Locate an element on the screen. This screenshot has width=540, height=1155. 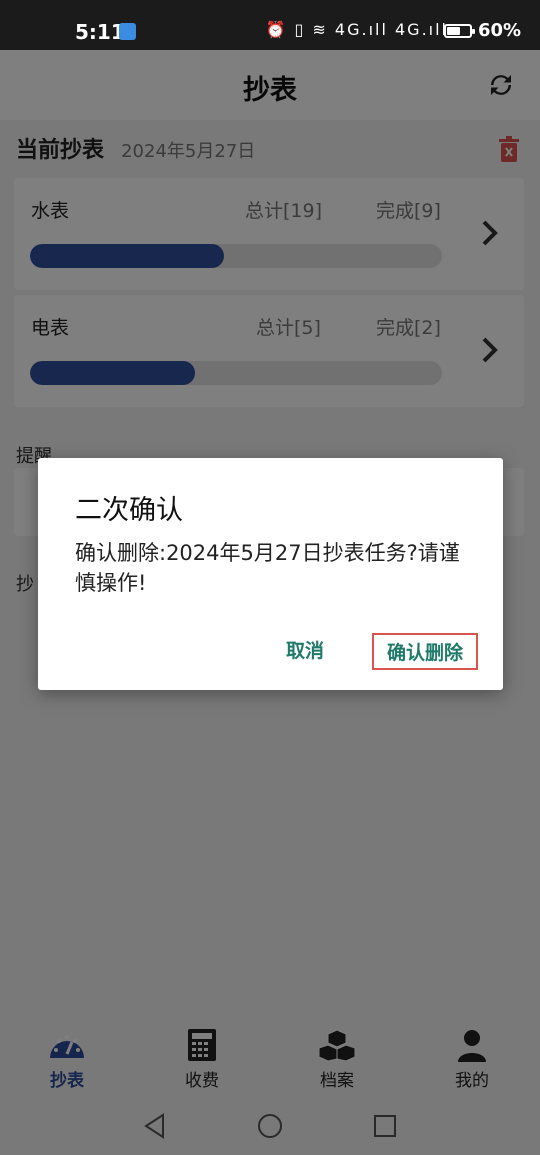
dialog-title: 二次确认 is located at coordinates (129, 510).